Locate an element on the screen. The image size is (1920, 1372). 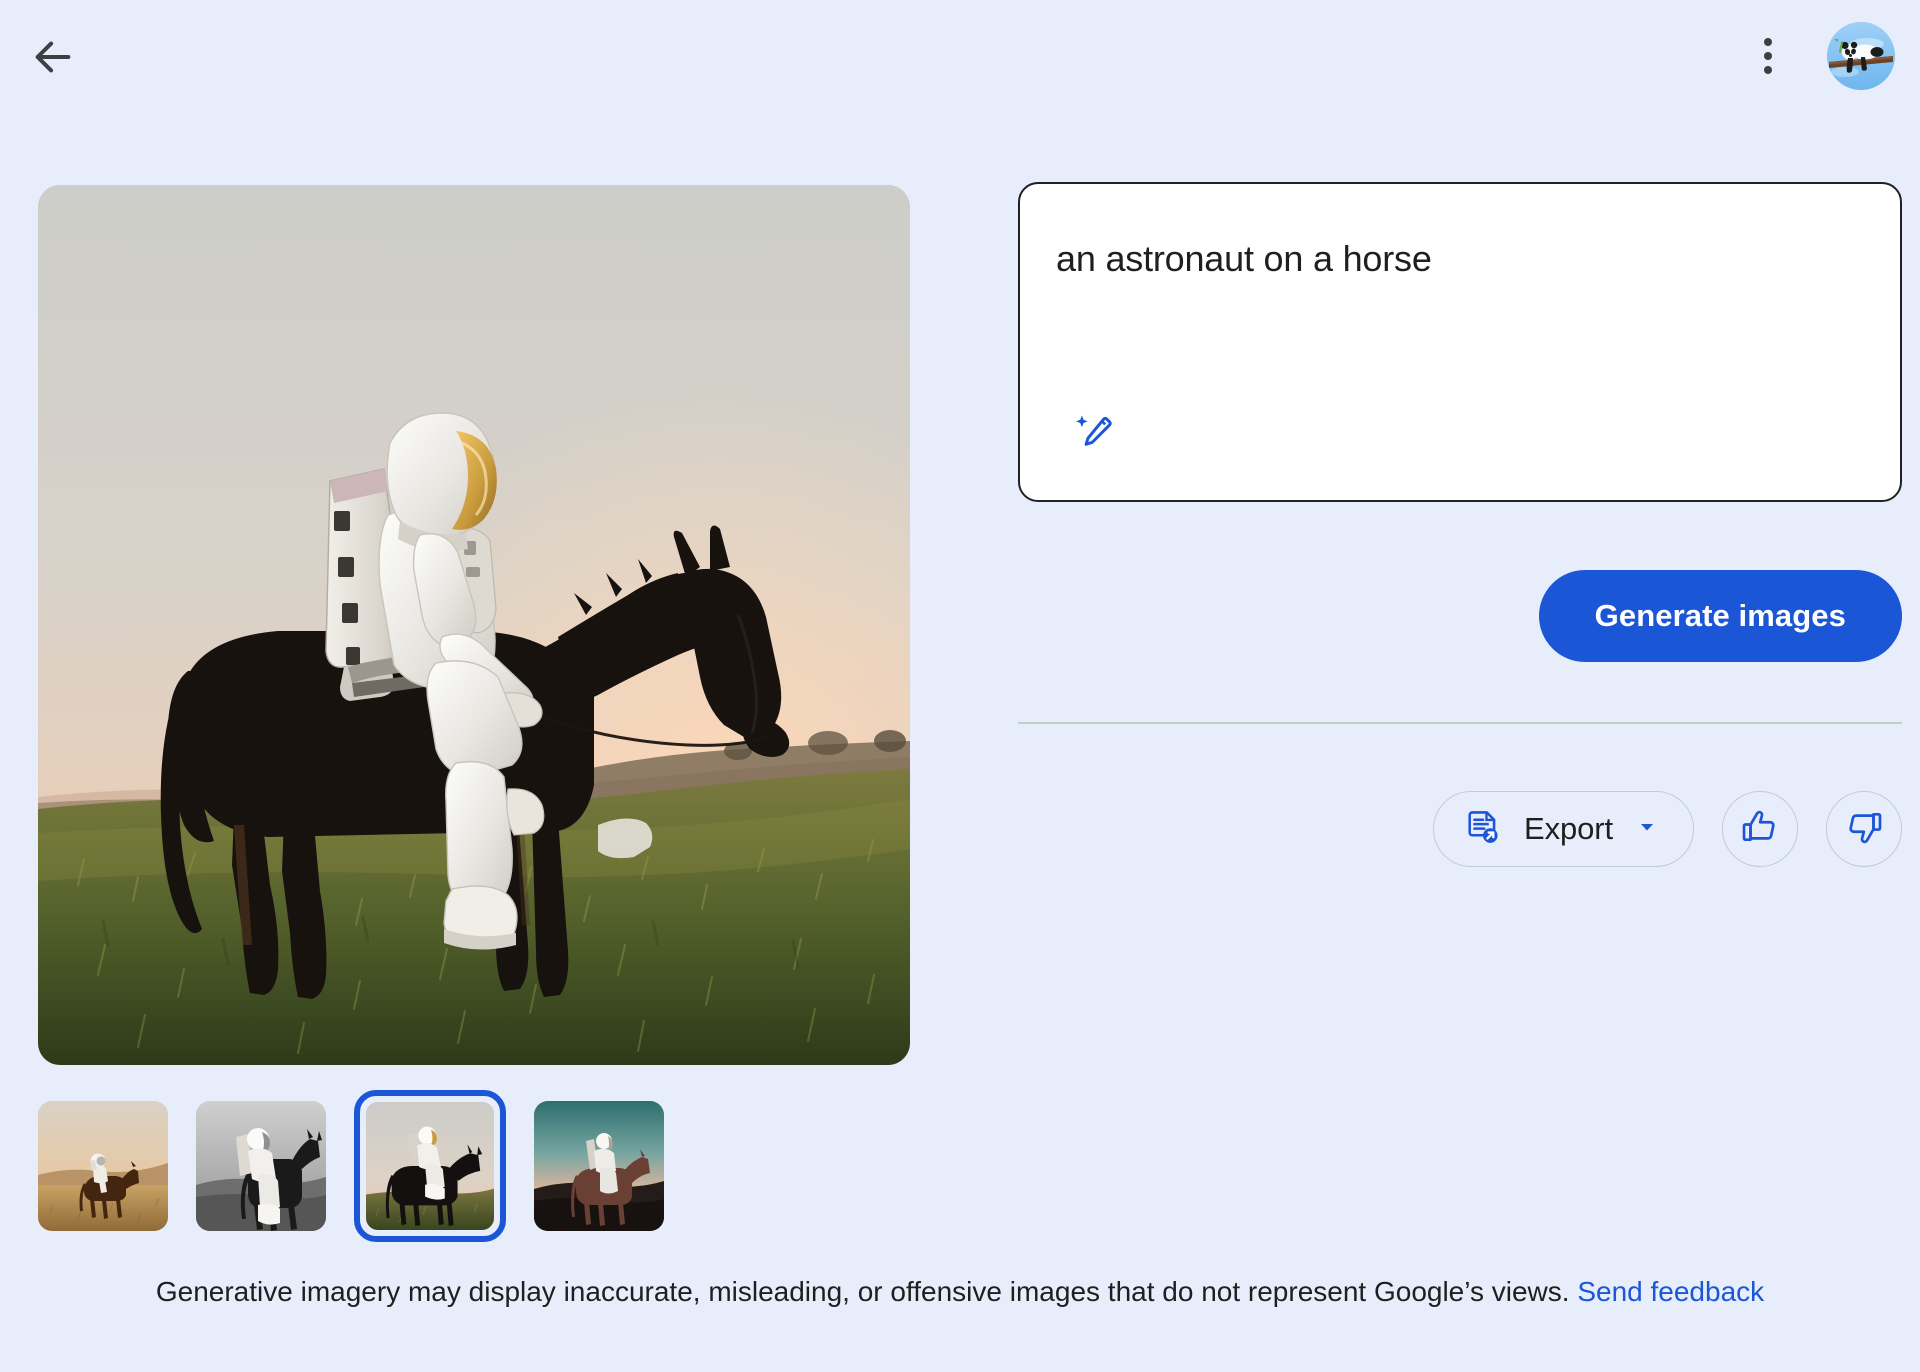
more-options-button is located at coordinates (1768, 56).